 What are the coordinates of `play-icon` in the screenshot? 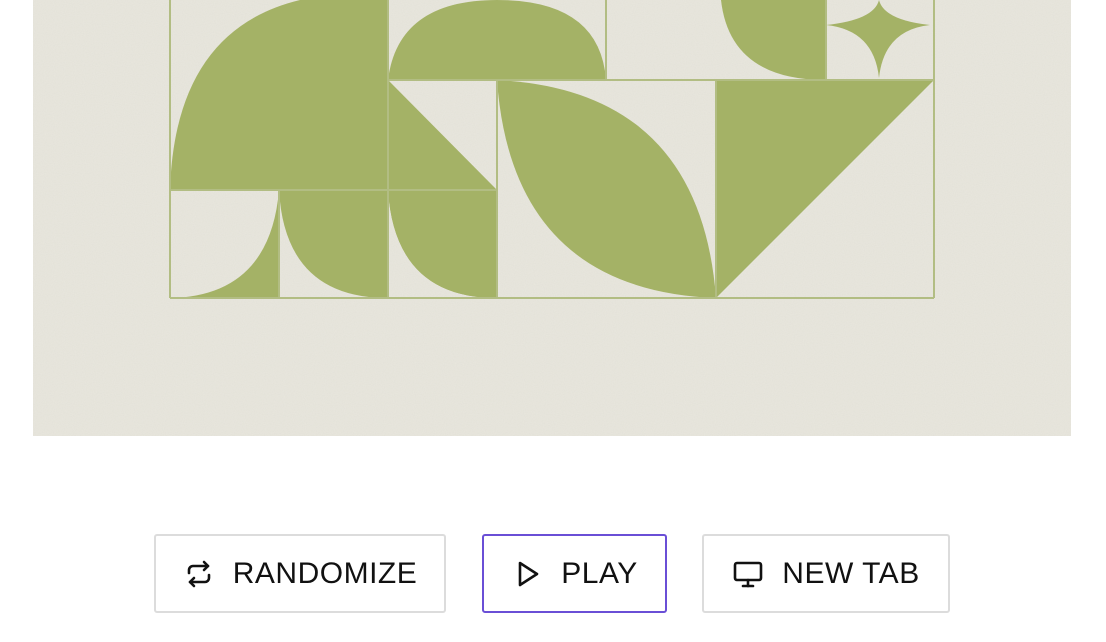 It's located at (527, 574).